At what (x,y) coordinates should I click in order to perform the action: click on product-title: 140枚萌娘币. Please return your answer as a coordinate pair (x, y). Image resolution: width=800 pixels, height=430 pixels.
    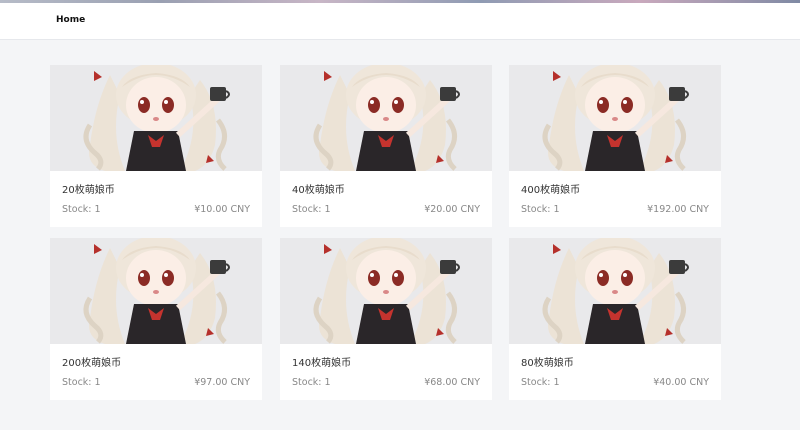
    Looking at the image, I should click on (322, 363).